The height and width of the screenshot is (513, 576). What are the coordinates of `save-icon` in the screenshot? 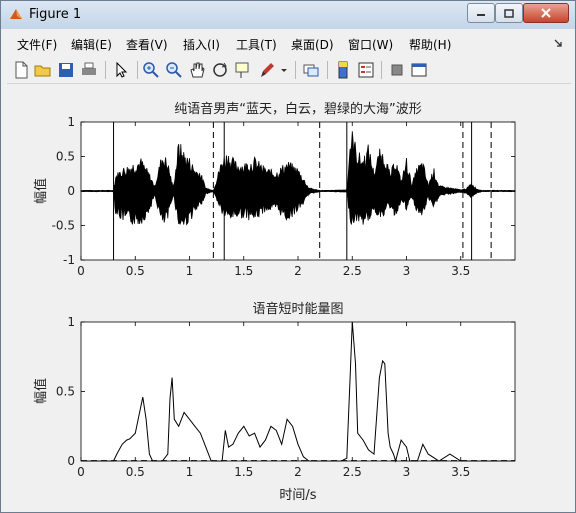 It's located at (66, 70).